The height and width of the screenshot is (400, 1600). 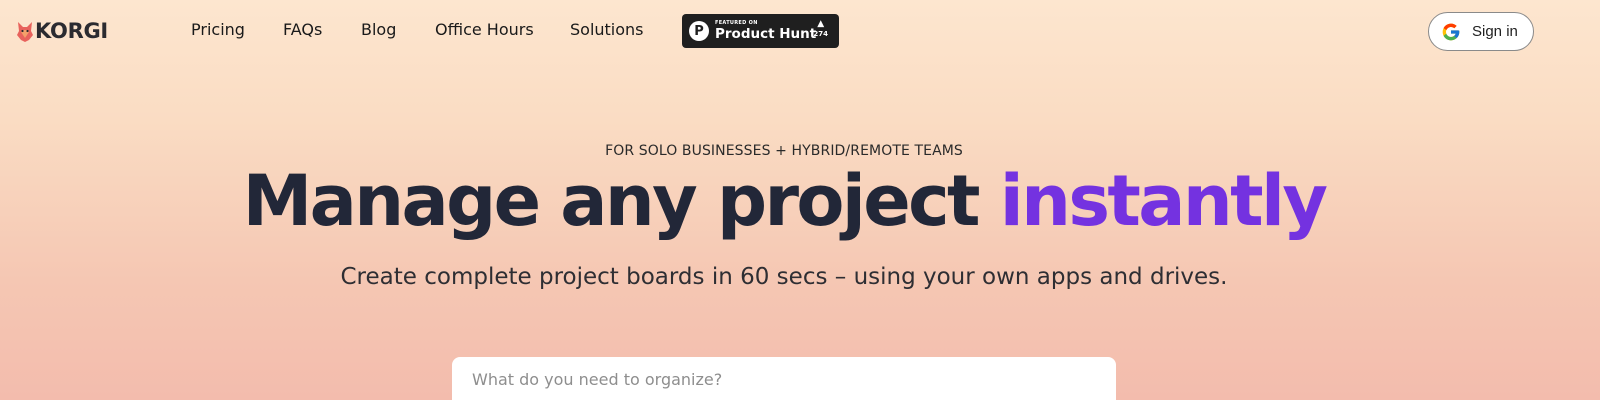 I want to click on sign-in-label: Sign in, so click(x=1495, y=31).